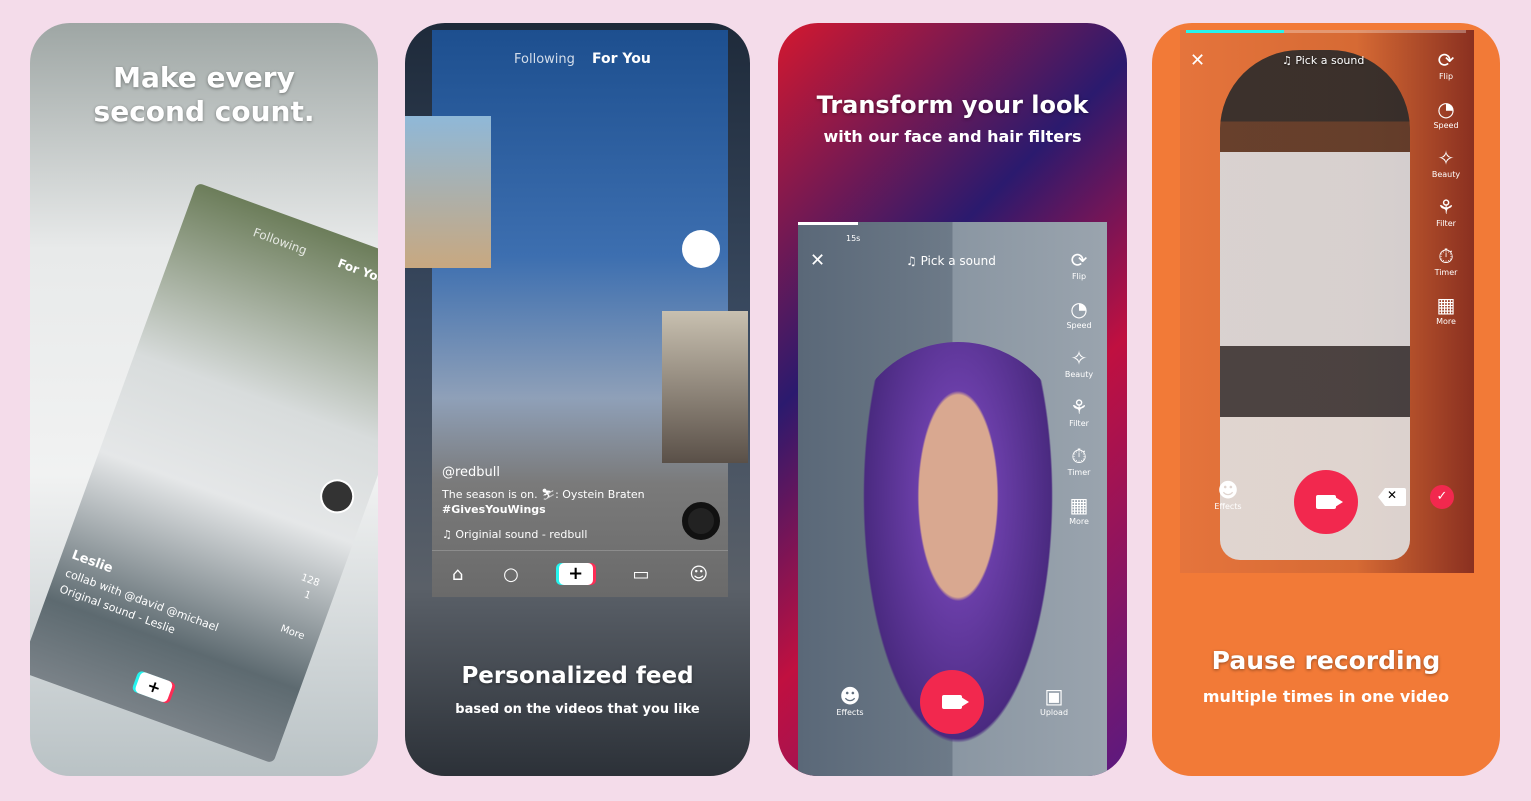 This screenshot has width=1531, height=801. I want to click on like-count: 128, so click(310, 581).